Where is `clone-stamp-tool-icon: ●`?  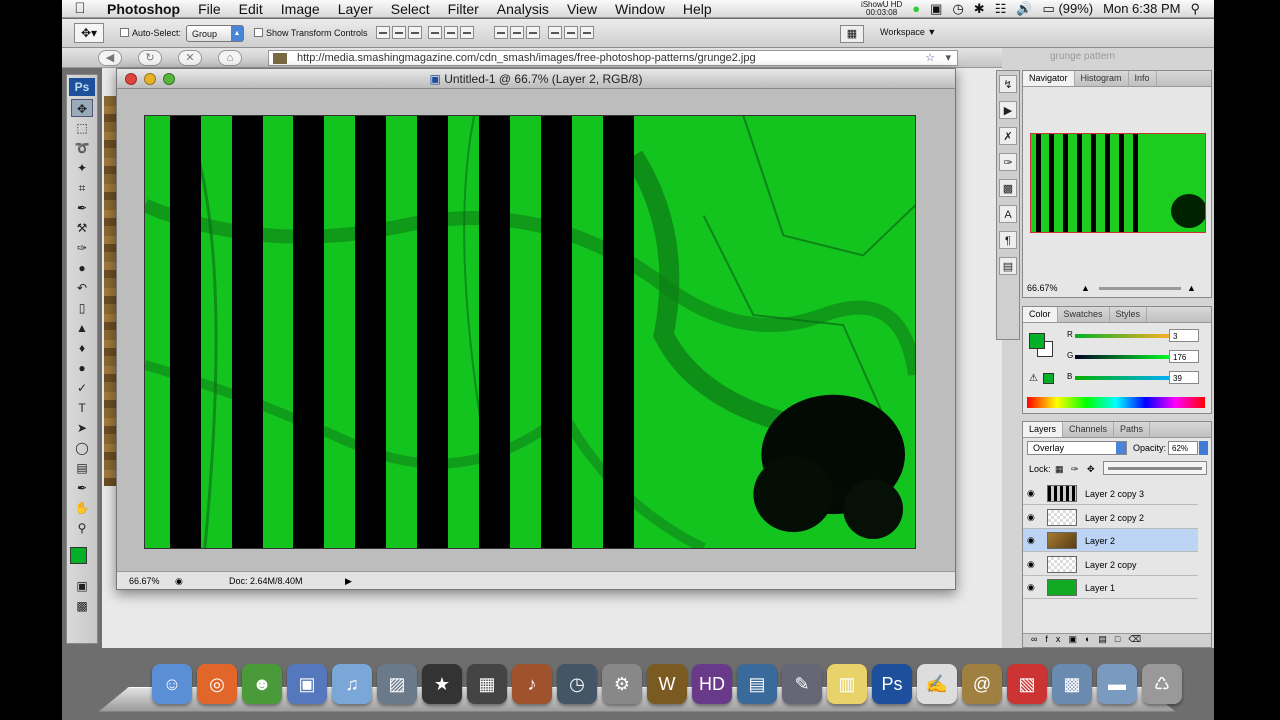
clone-stamp-tool-icon: ● is located at coordinates (82, 268).